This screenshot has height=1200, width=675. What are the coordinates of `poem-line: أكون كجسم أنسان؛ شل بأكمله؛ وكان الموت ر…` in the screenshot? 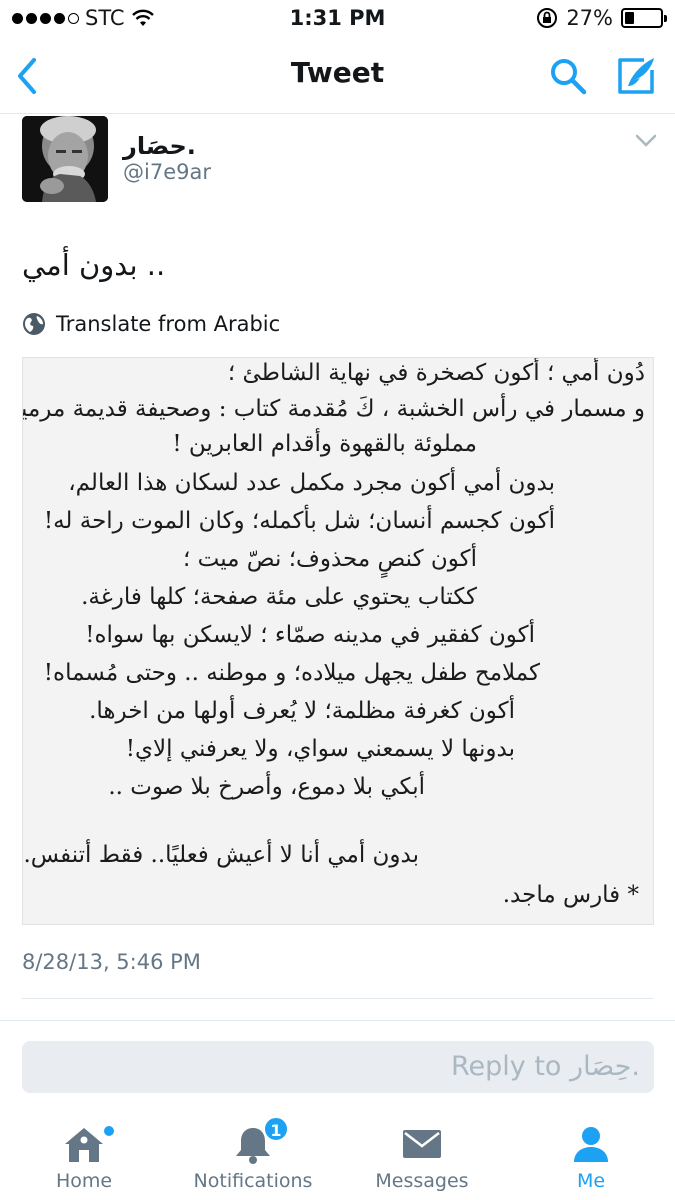 It's located at (299, 521).